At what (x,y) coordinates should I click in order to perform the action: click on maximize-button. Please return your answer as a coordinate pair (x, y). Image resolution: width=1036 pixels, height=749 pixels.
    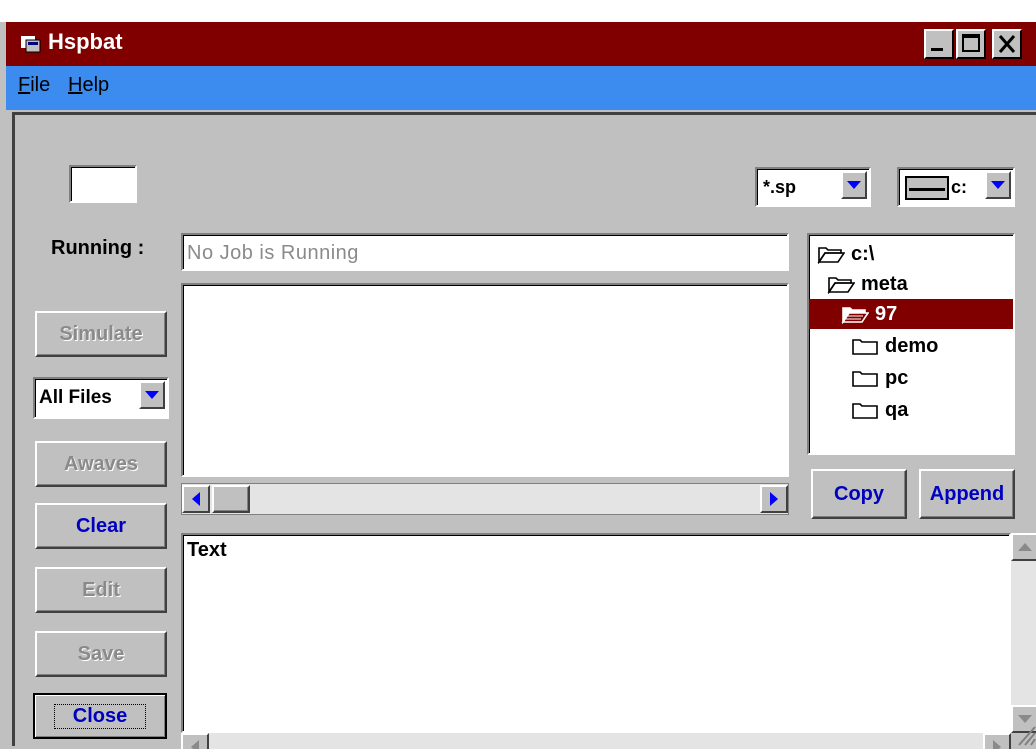
    Looking at the image, I should click on (971, 44).